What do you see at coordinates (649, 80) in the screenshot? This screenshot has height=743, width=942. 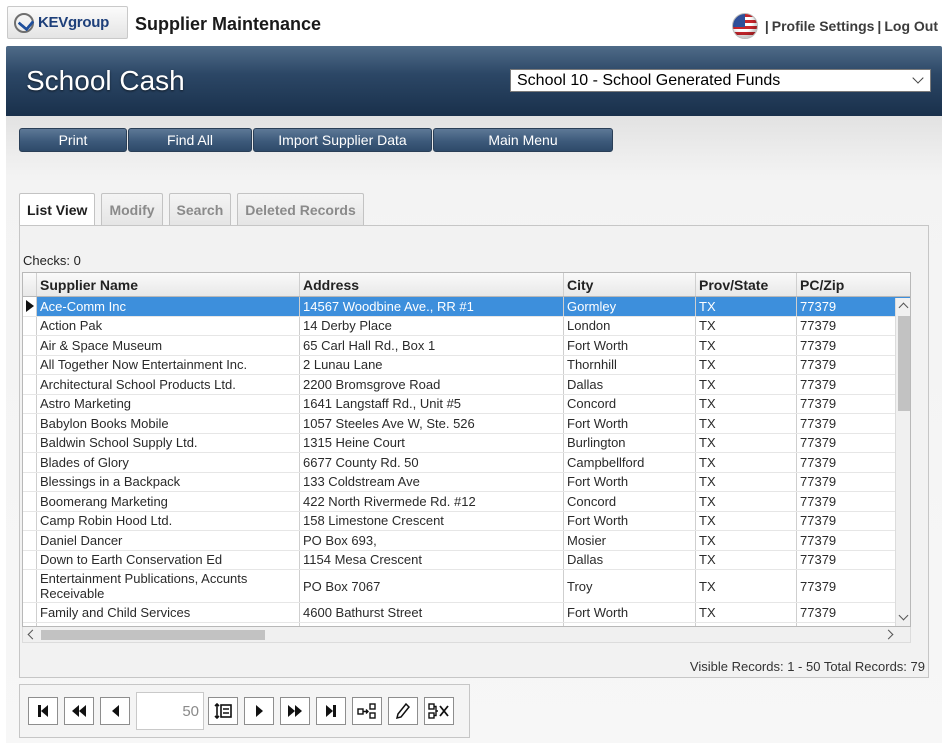 I see `school-select-value: School 10 - School Generated Funds` at bounding box center [649, 80].